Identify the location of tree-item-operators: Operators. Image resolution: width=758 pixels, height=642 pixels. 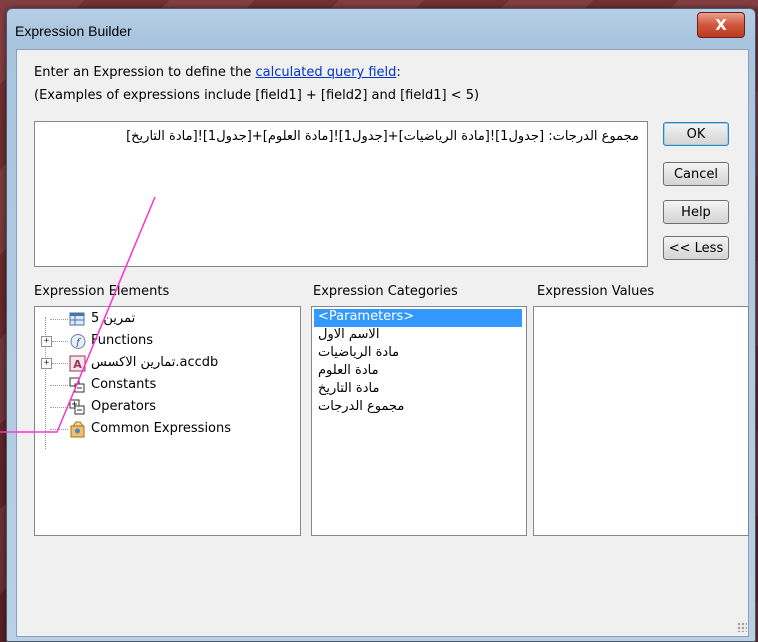
(167, 408).